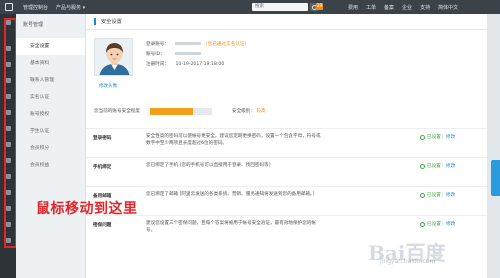  I want to click on security-level: 您当前的账号安全程度 安全级别： 较高, so click(290, 113).